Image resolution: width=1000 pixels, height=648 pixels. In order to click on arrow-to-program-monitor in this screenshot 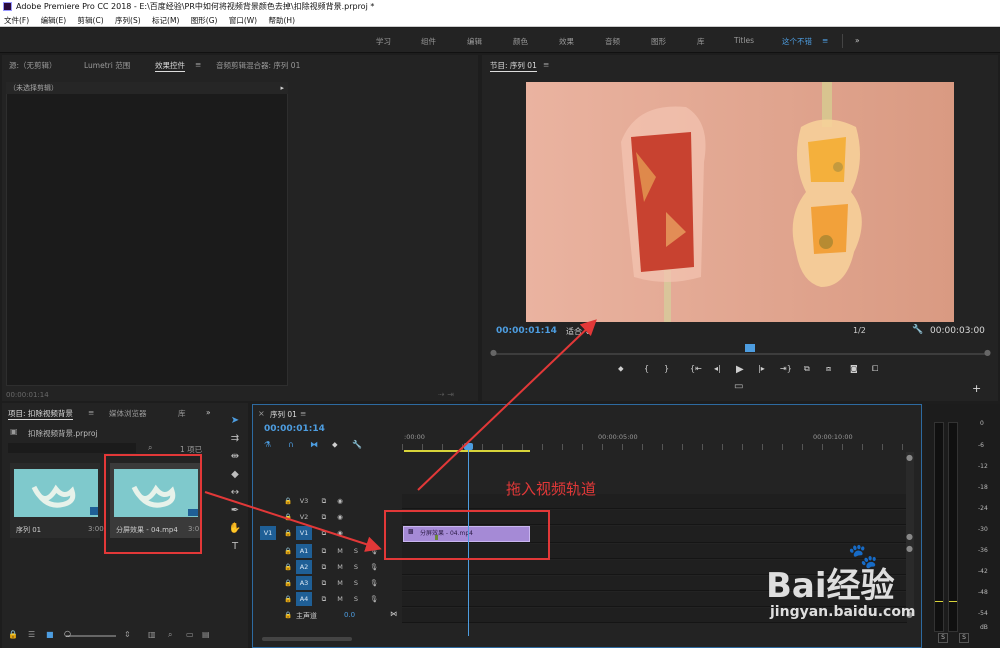, I will do `click(507, 405)`.